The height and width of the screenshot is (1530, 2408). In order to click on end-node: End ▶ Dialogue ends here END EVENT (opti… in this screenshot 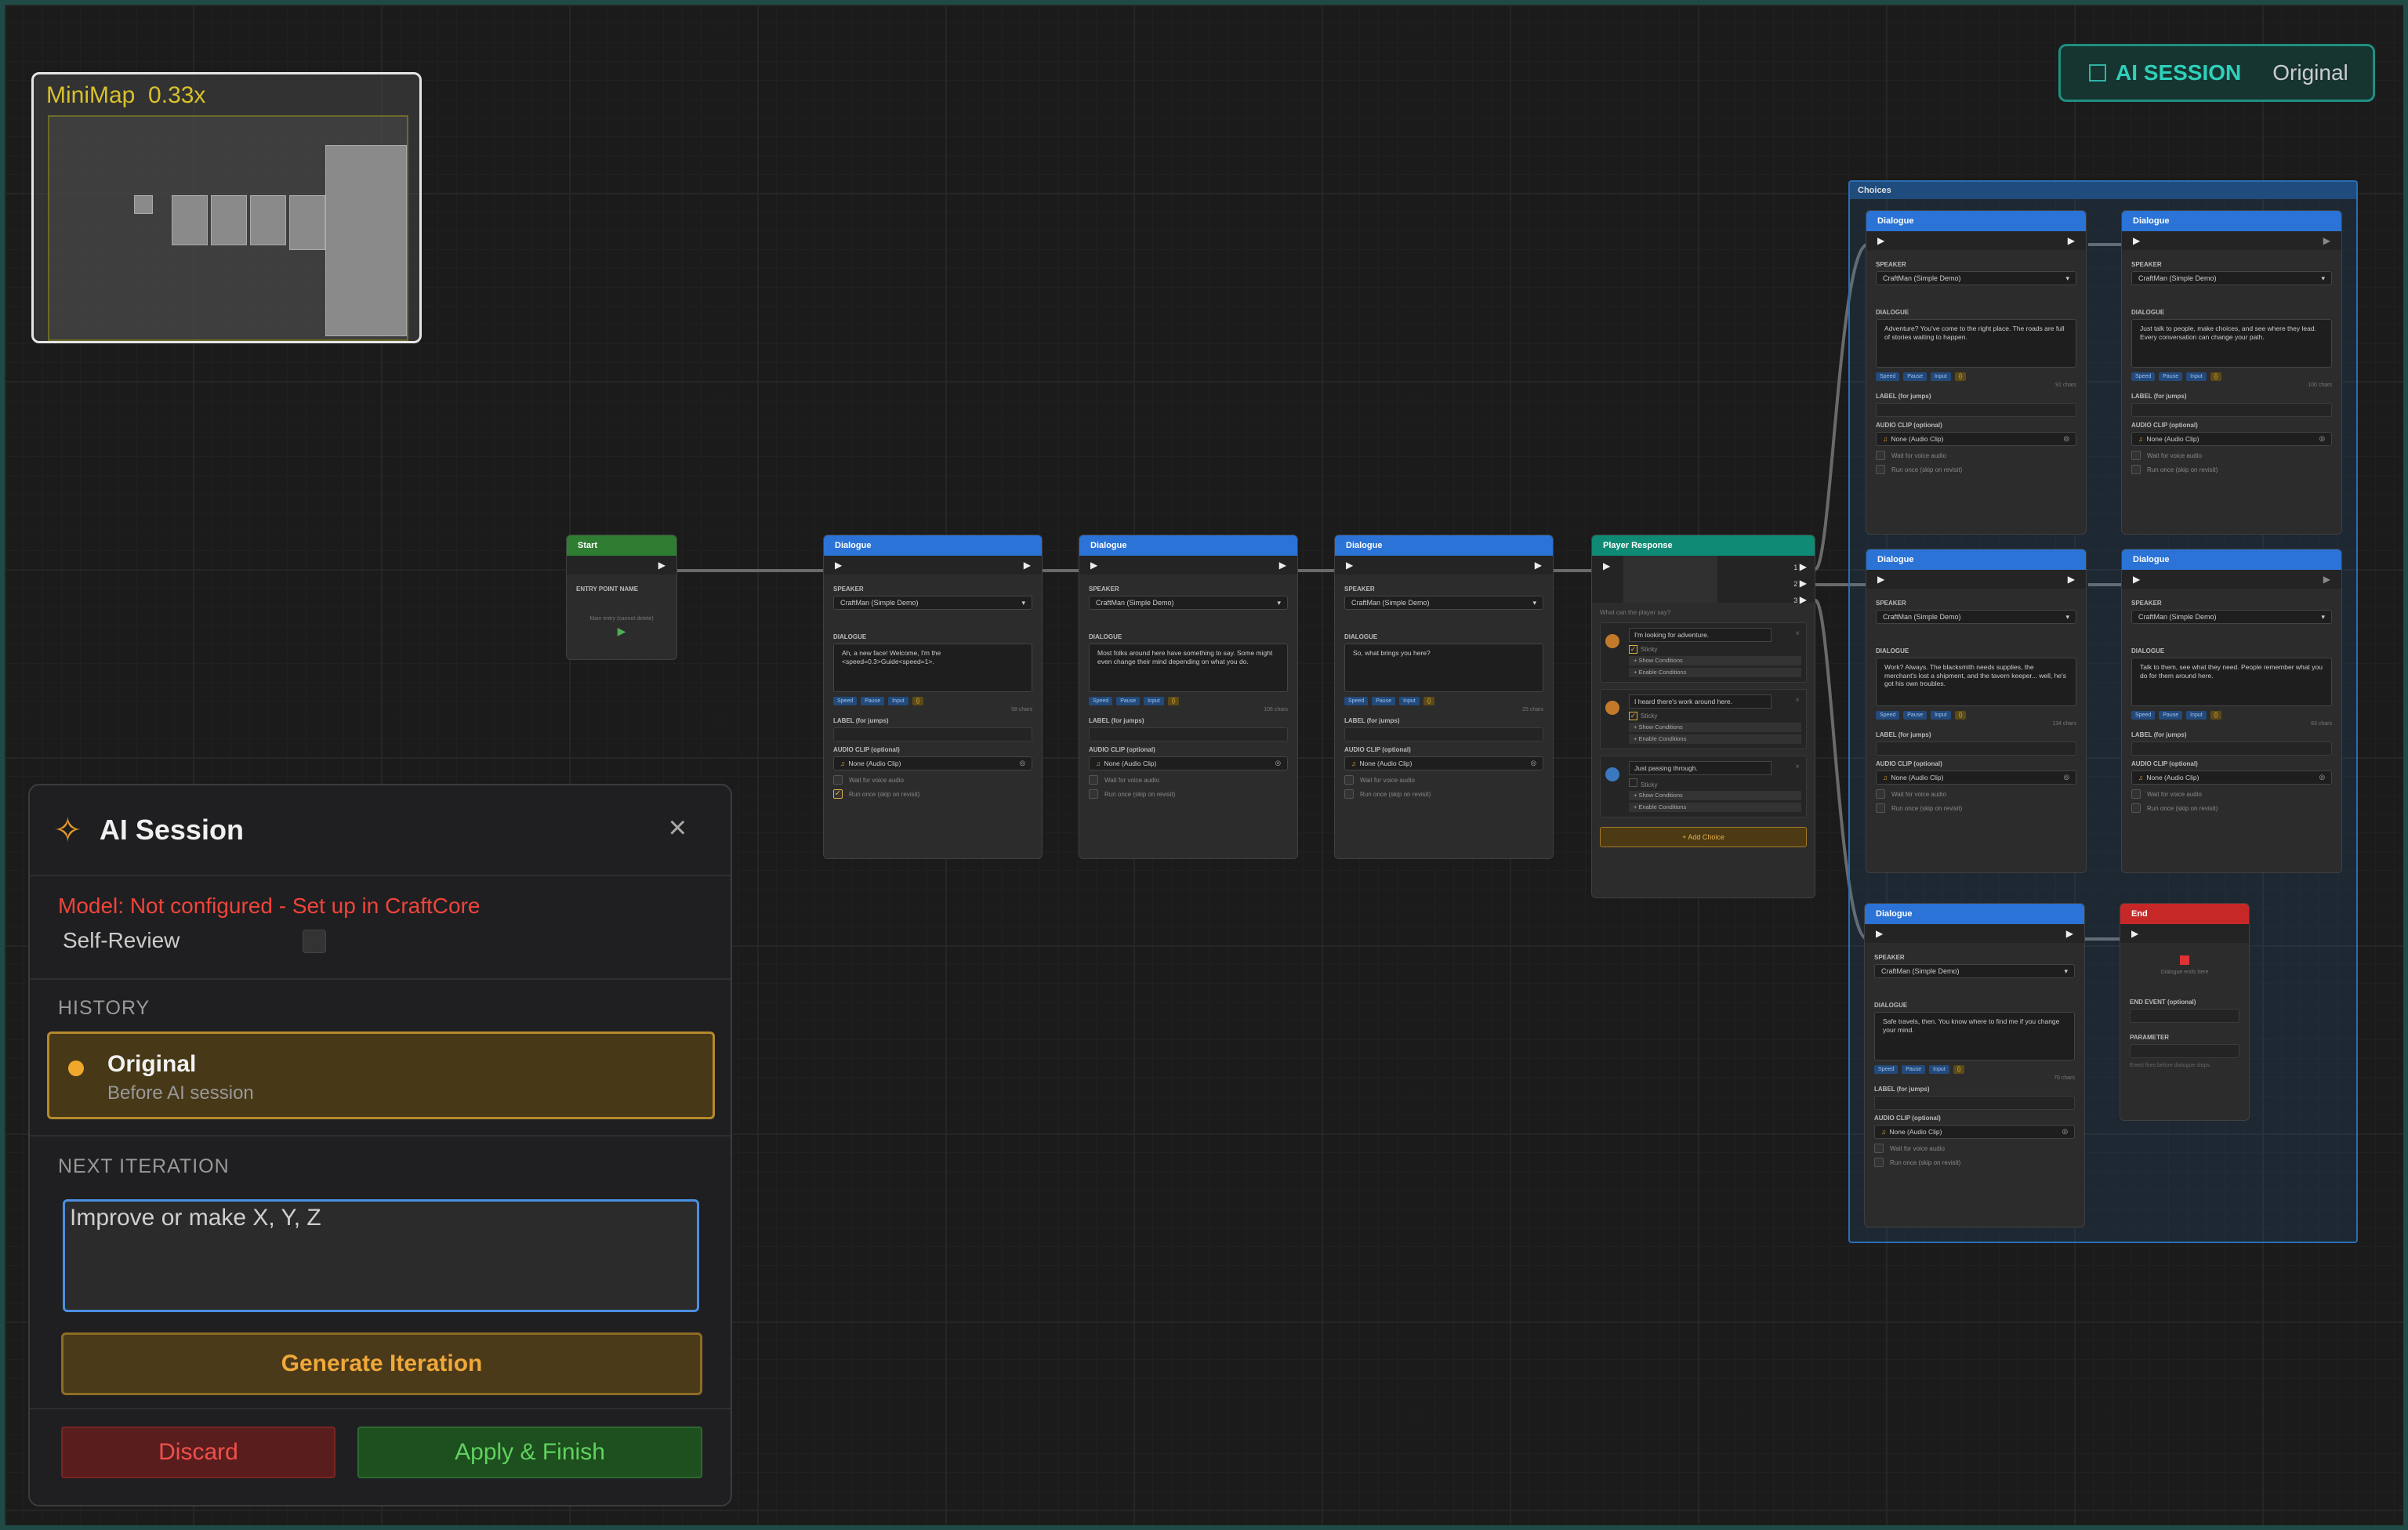, I will do `click(2185, 1012)`.